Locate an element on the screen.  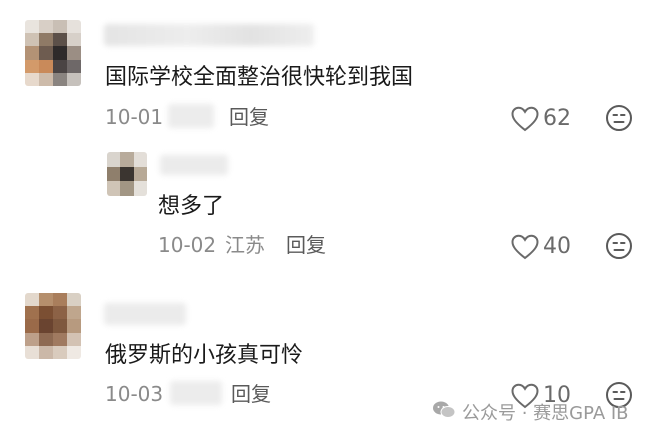
reply-location: 江苏 is located at coordinates (245, 245).